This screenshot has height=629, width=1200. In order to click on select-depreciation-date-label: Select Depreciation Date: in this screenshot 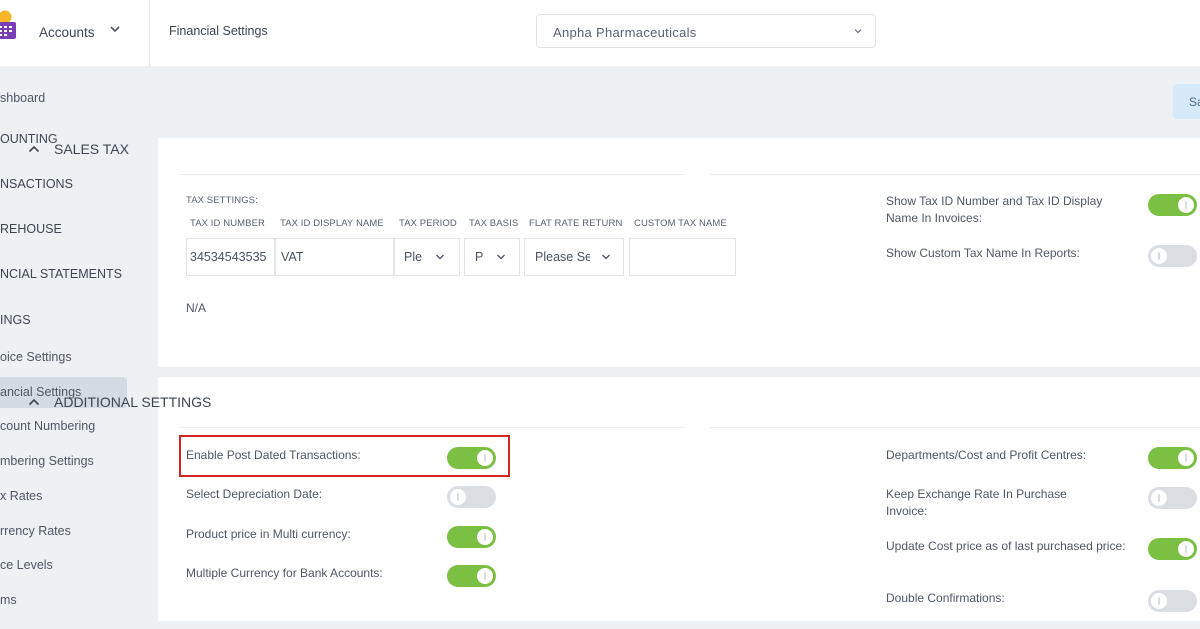, I will do `click(254, 494)`.